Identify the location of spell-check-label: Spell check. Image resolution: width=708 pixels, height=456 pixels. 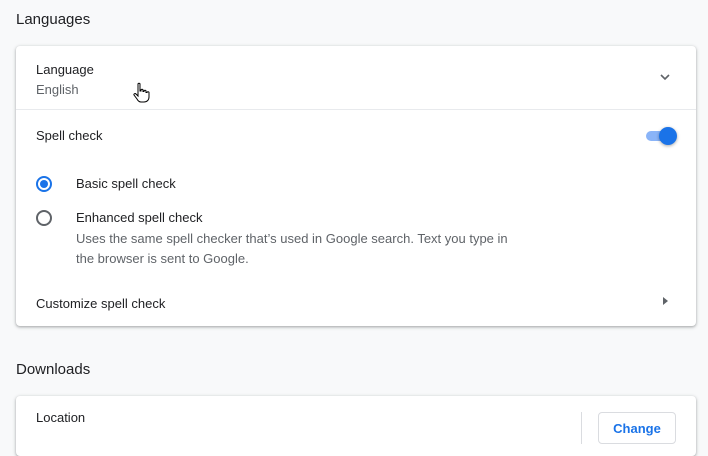
(69, 135).